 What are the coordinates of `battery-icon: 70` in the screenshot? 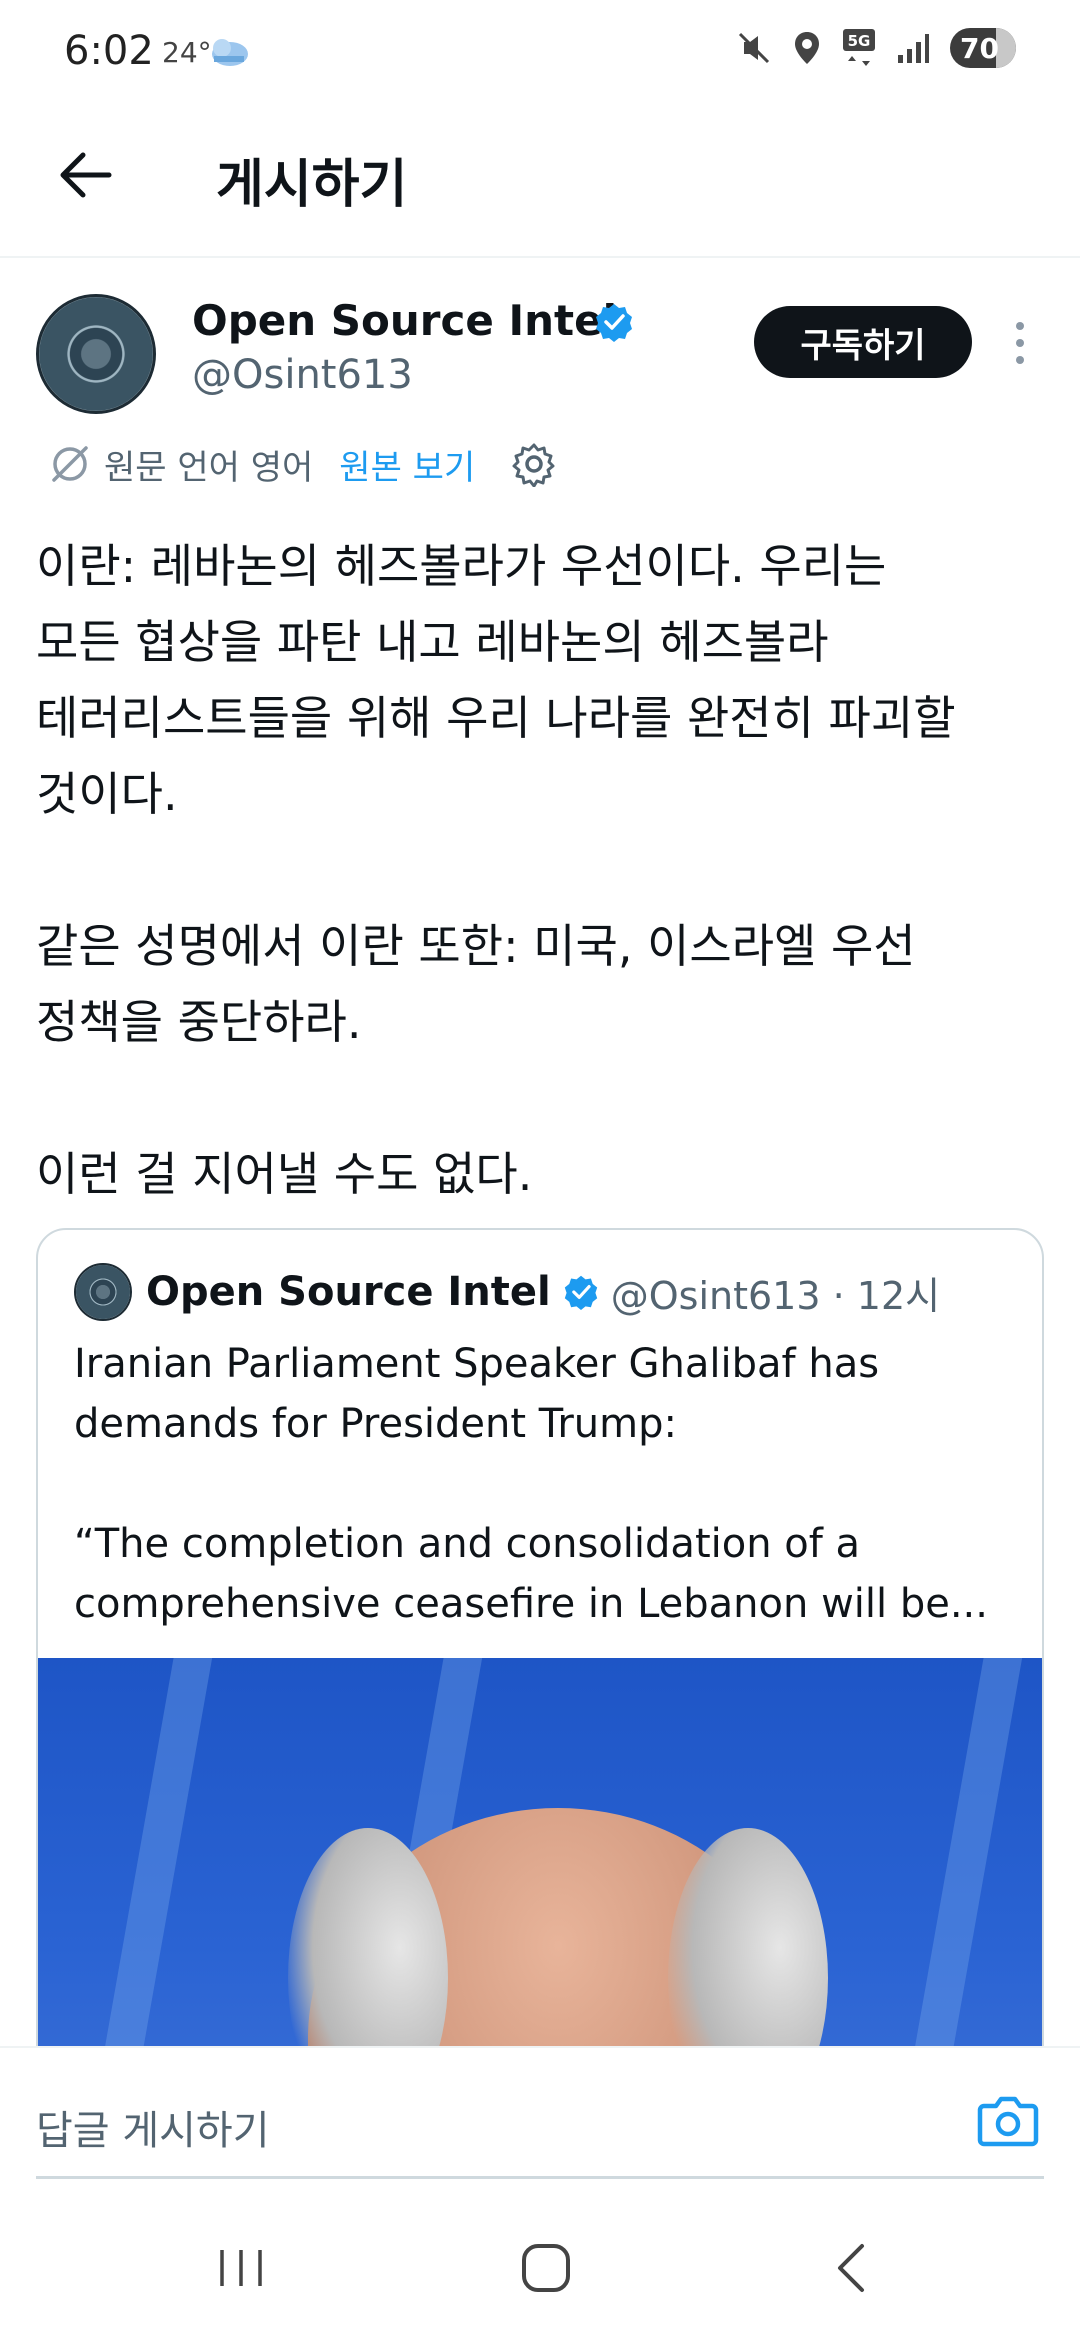 It's located at (983, 48).